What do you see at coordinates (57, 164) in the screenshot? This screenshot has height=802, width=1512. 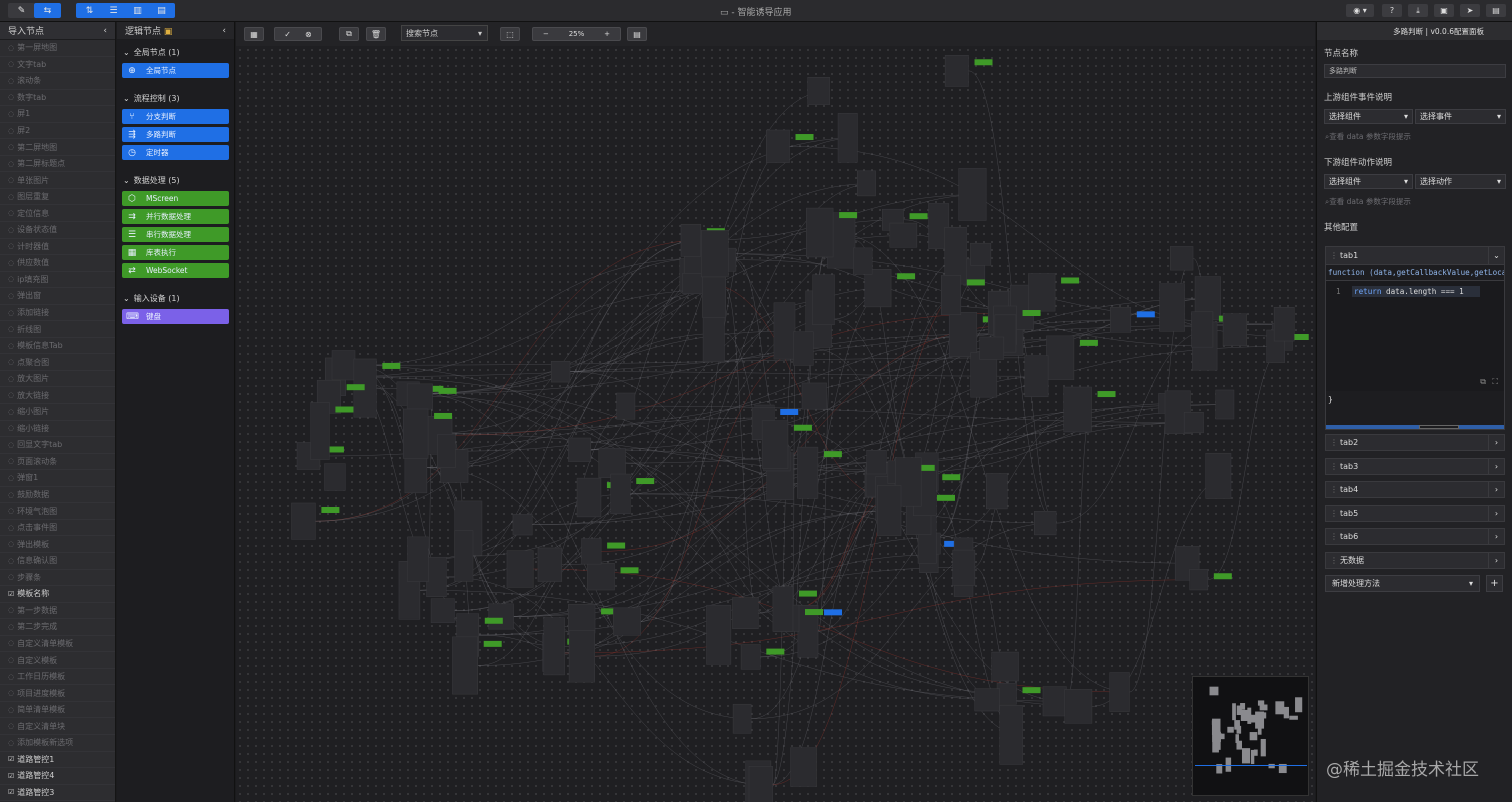 I see `import-item: ◌ 第二屏标题点` at bounding box center [57, 164].